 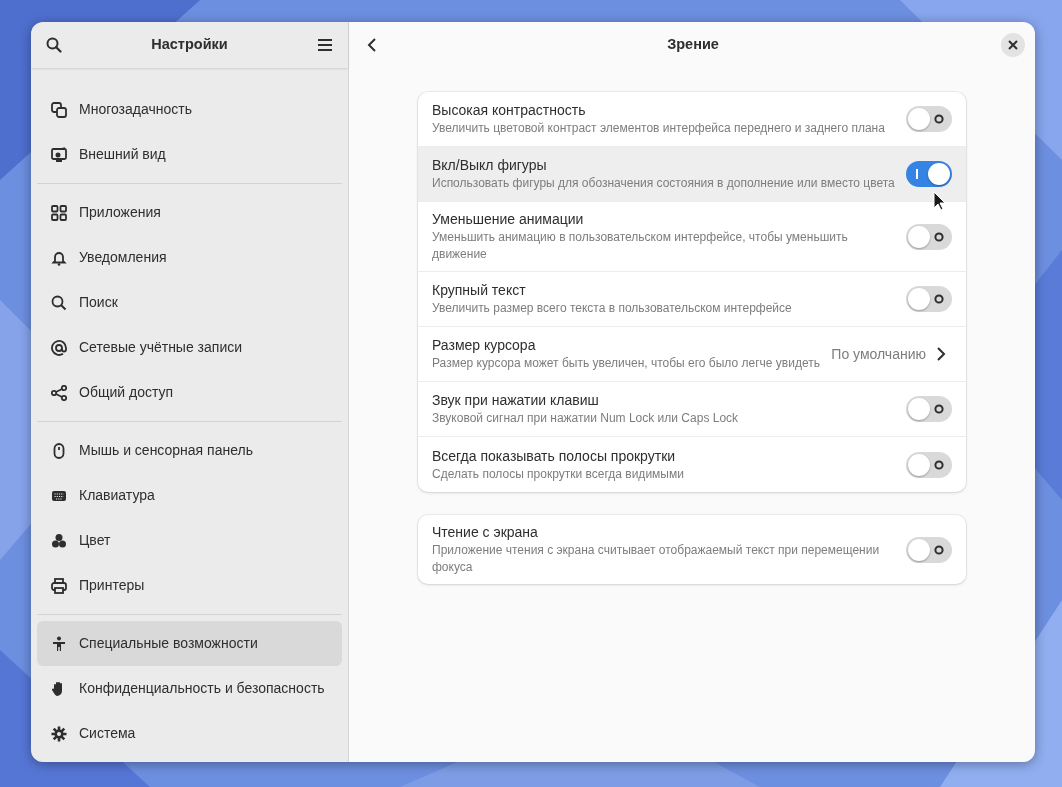 I want to click on sidebar-item: Мышь и сенсорная панель, so click(x=189, y=450).